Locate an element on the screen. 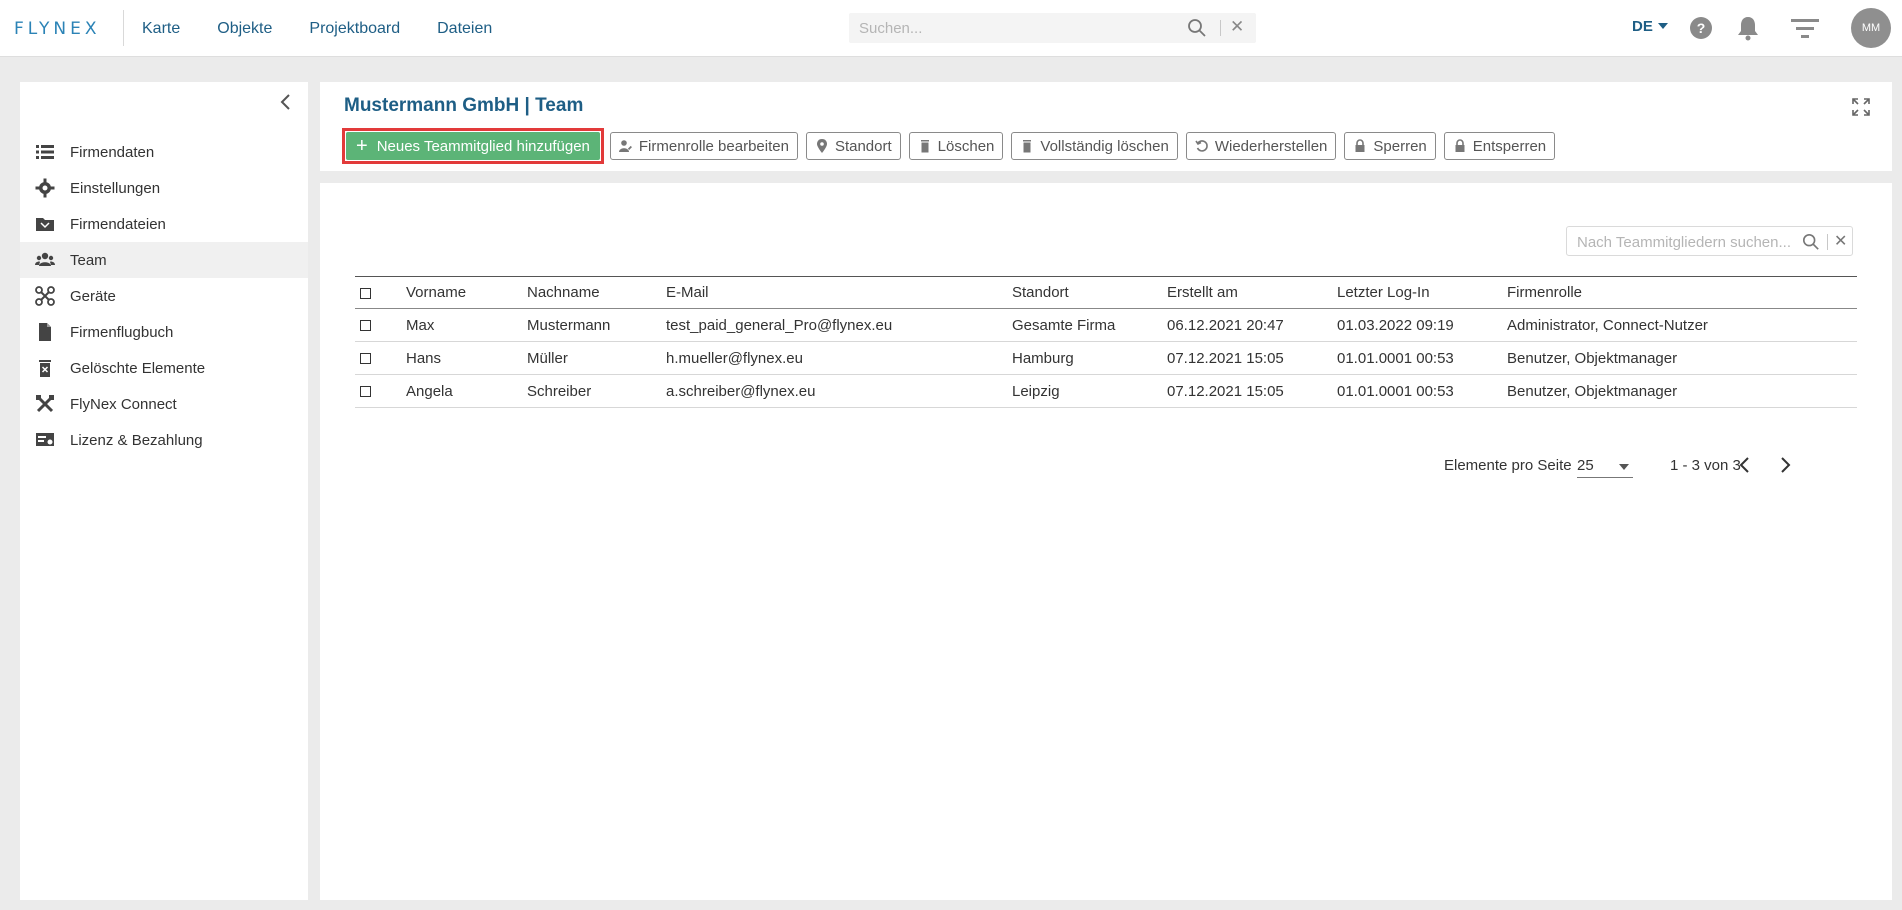 This screenshot has height=910, width=1902. plus-icon: + is located at coordinates (362, 146).